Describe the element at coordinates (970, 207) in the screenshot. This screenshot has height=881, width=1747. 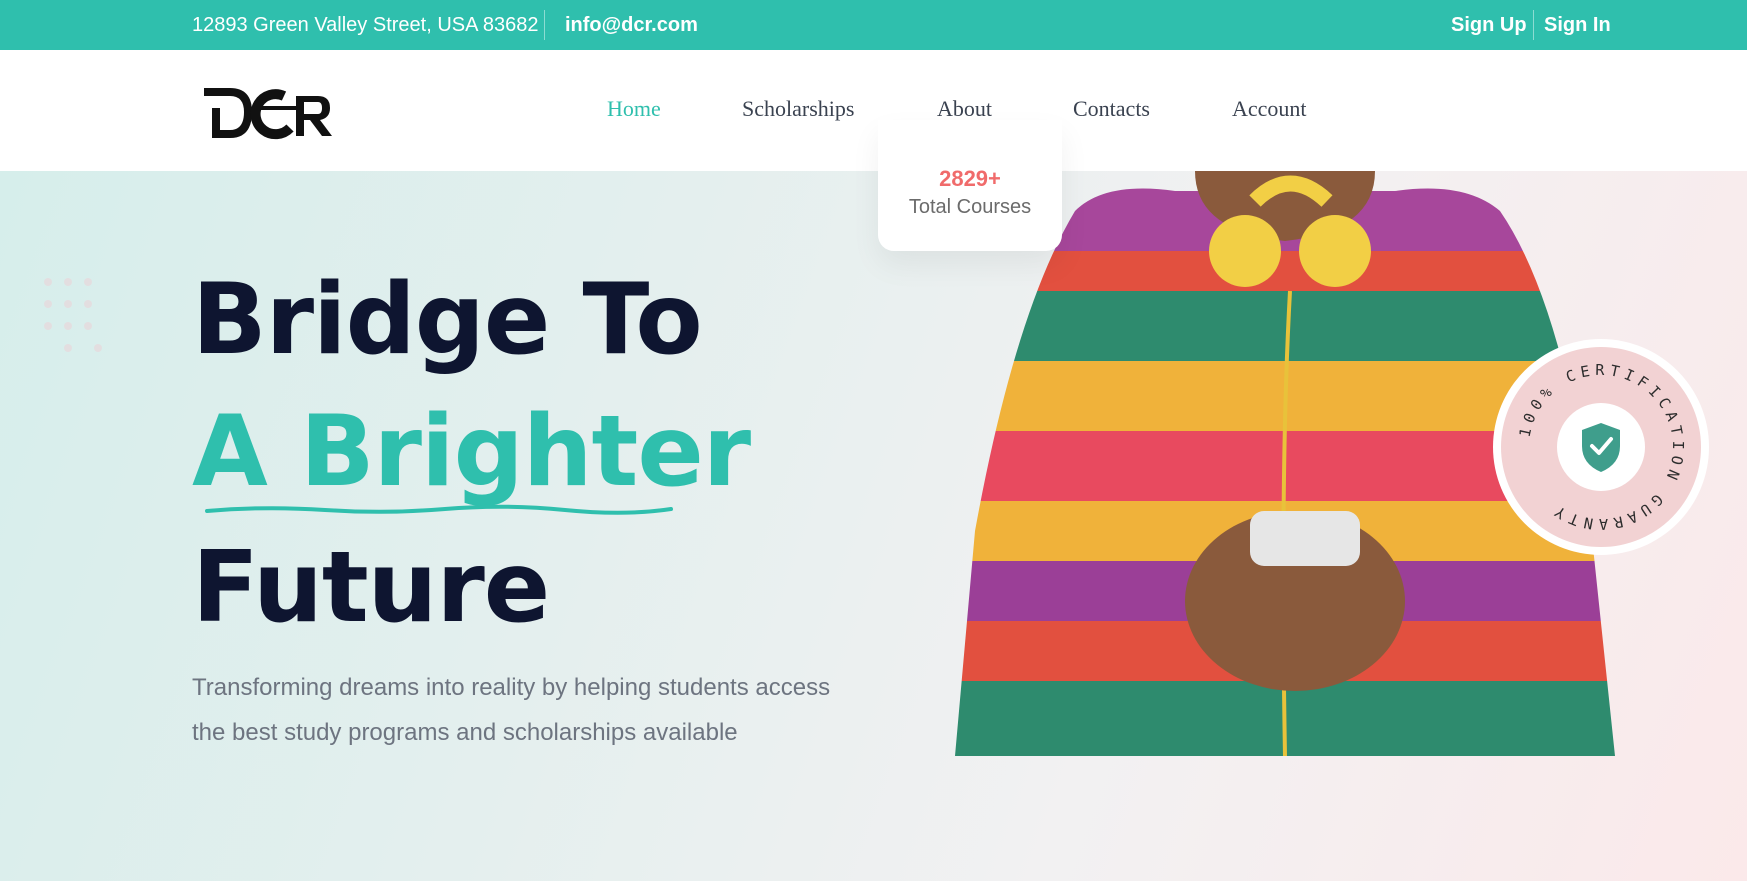
I see `total-courses-label: Total Courses` at that location.